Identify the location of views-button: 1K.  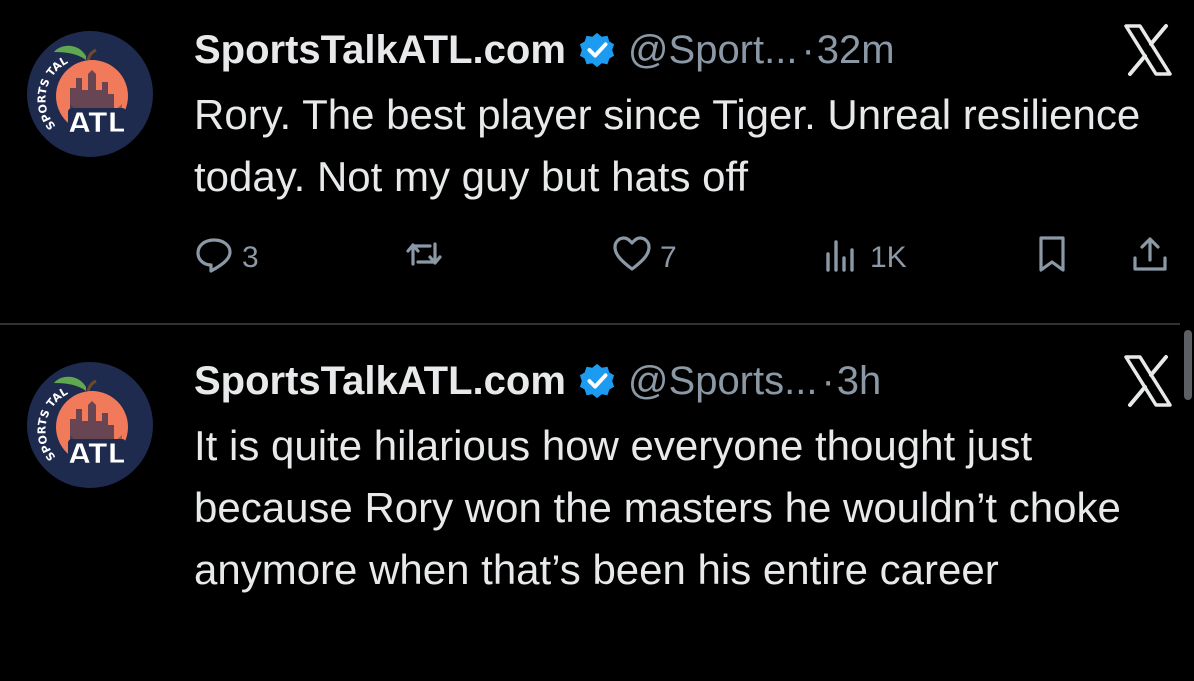
(864, 258).